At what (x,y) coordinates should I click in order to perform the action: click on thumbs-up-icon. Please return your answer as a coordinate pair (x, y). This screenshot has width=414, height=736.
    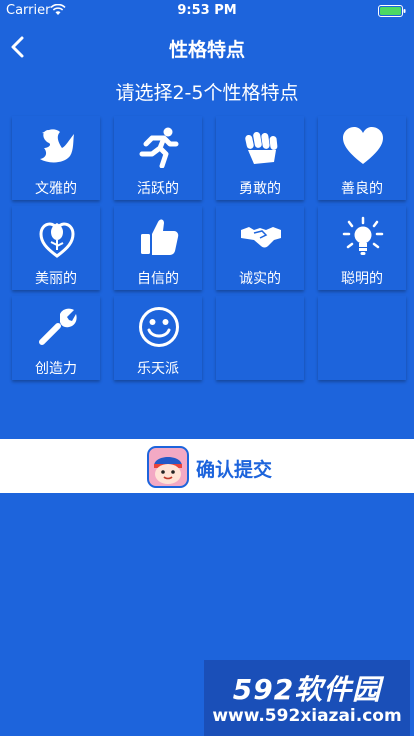
    Looking at the image, I should click on (160, 237).